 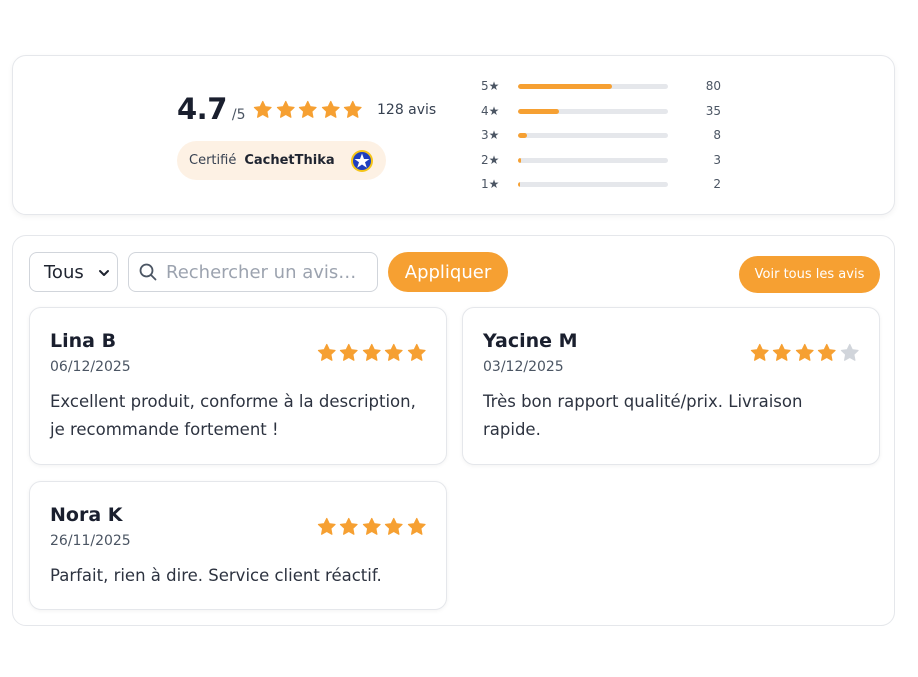 What do you see at coordinates (289, 160) in the screenshot?
I see `certifier-brand: CachetThika` at bounding box center [289, 160].